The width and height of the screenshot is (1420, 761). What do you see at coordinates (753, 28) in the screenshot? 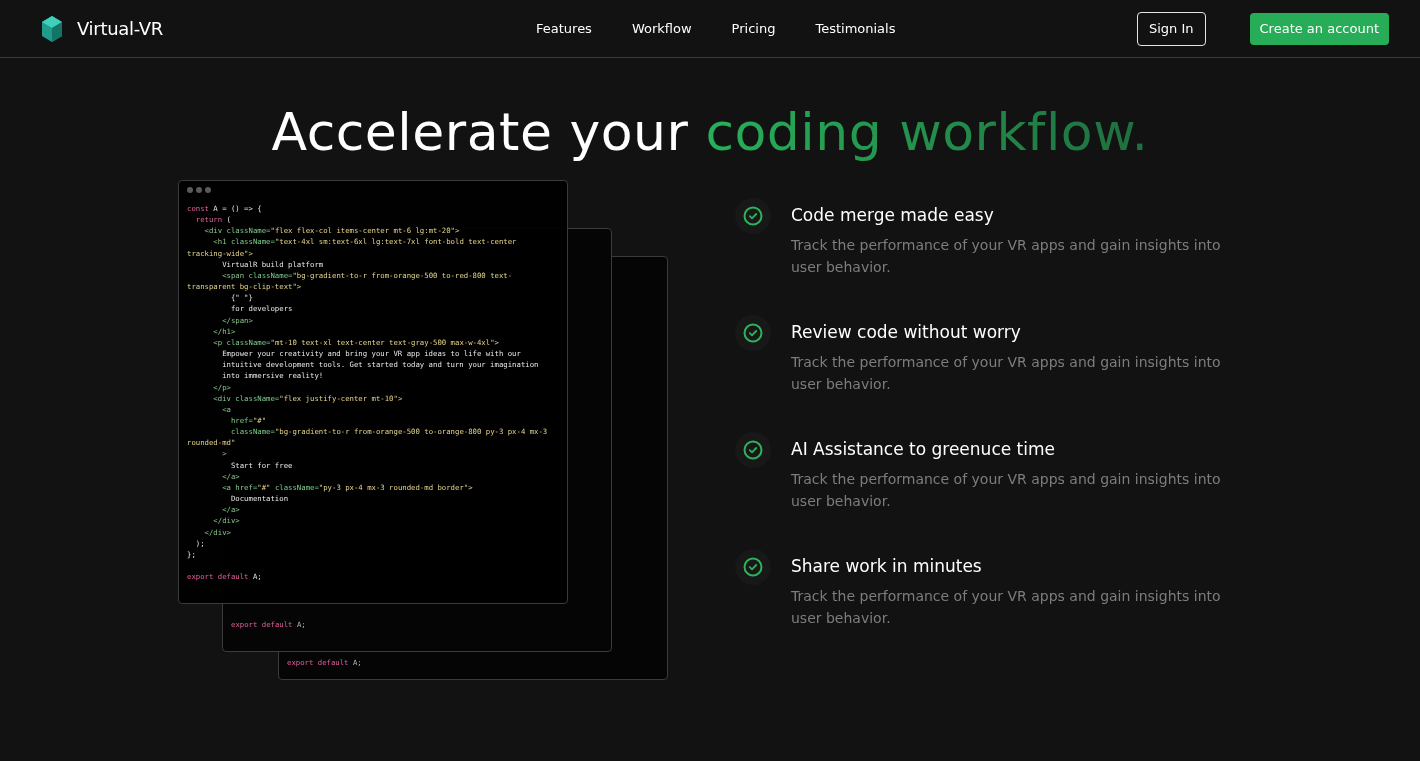
I see `nav-link: Pricing` at bounding box center [753, 28].